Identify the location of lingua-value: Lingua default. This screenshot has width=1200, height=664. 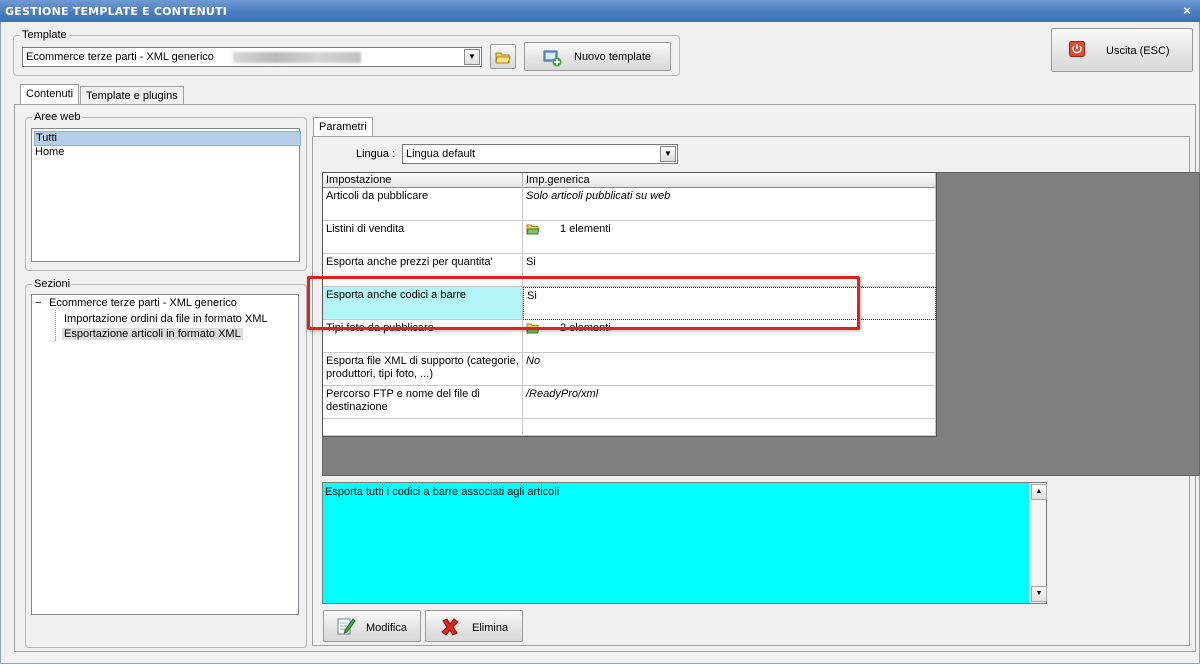
(441, 154).